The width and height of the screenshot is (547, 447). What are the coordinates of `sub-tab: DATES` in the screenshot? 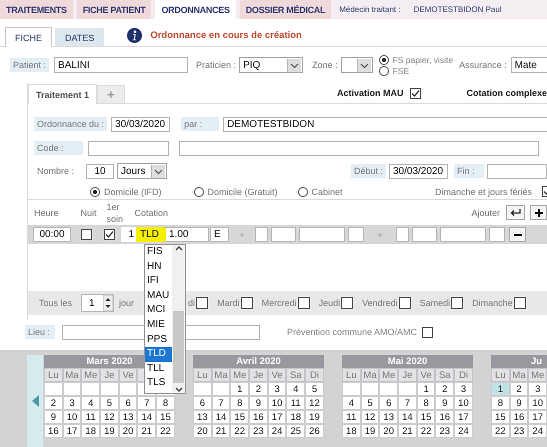 It's located at (79, 37).